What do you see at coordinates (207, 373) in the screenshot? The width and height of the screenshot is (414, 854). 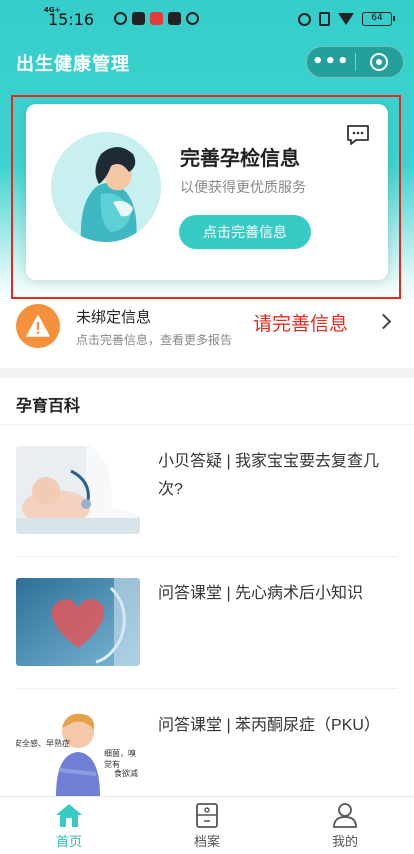 I see `section-divider` at bounding box center [207, 373].